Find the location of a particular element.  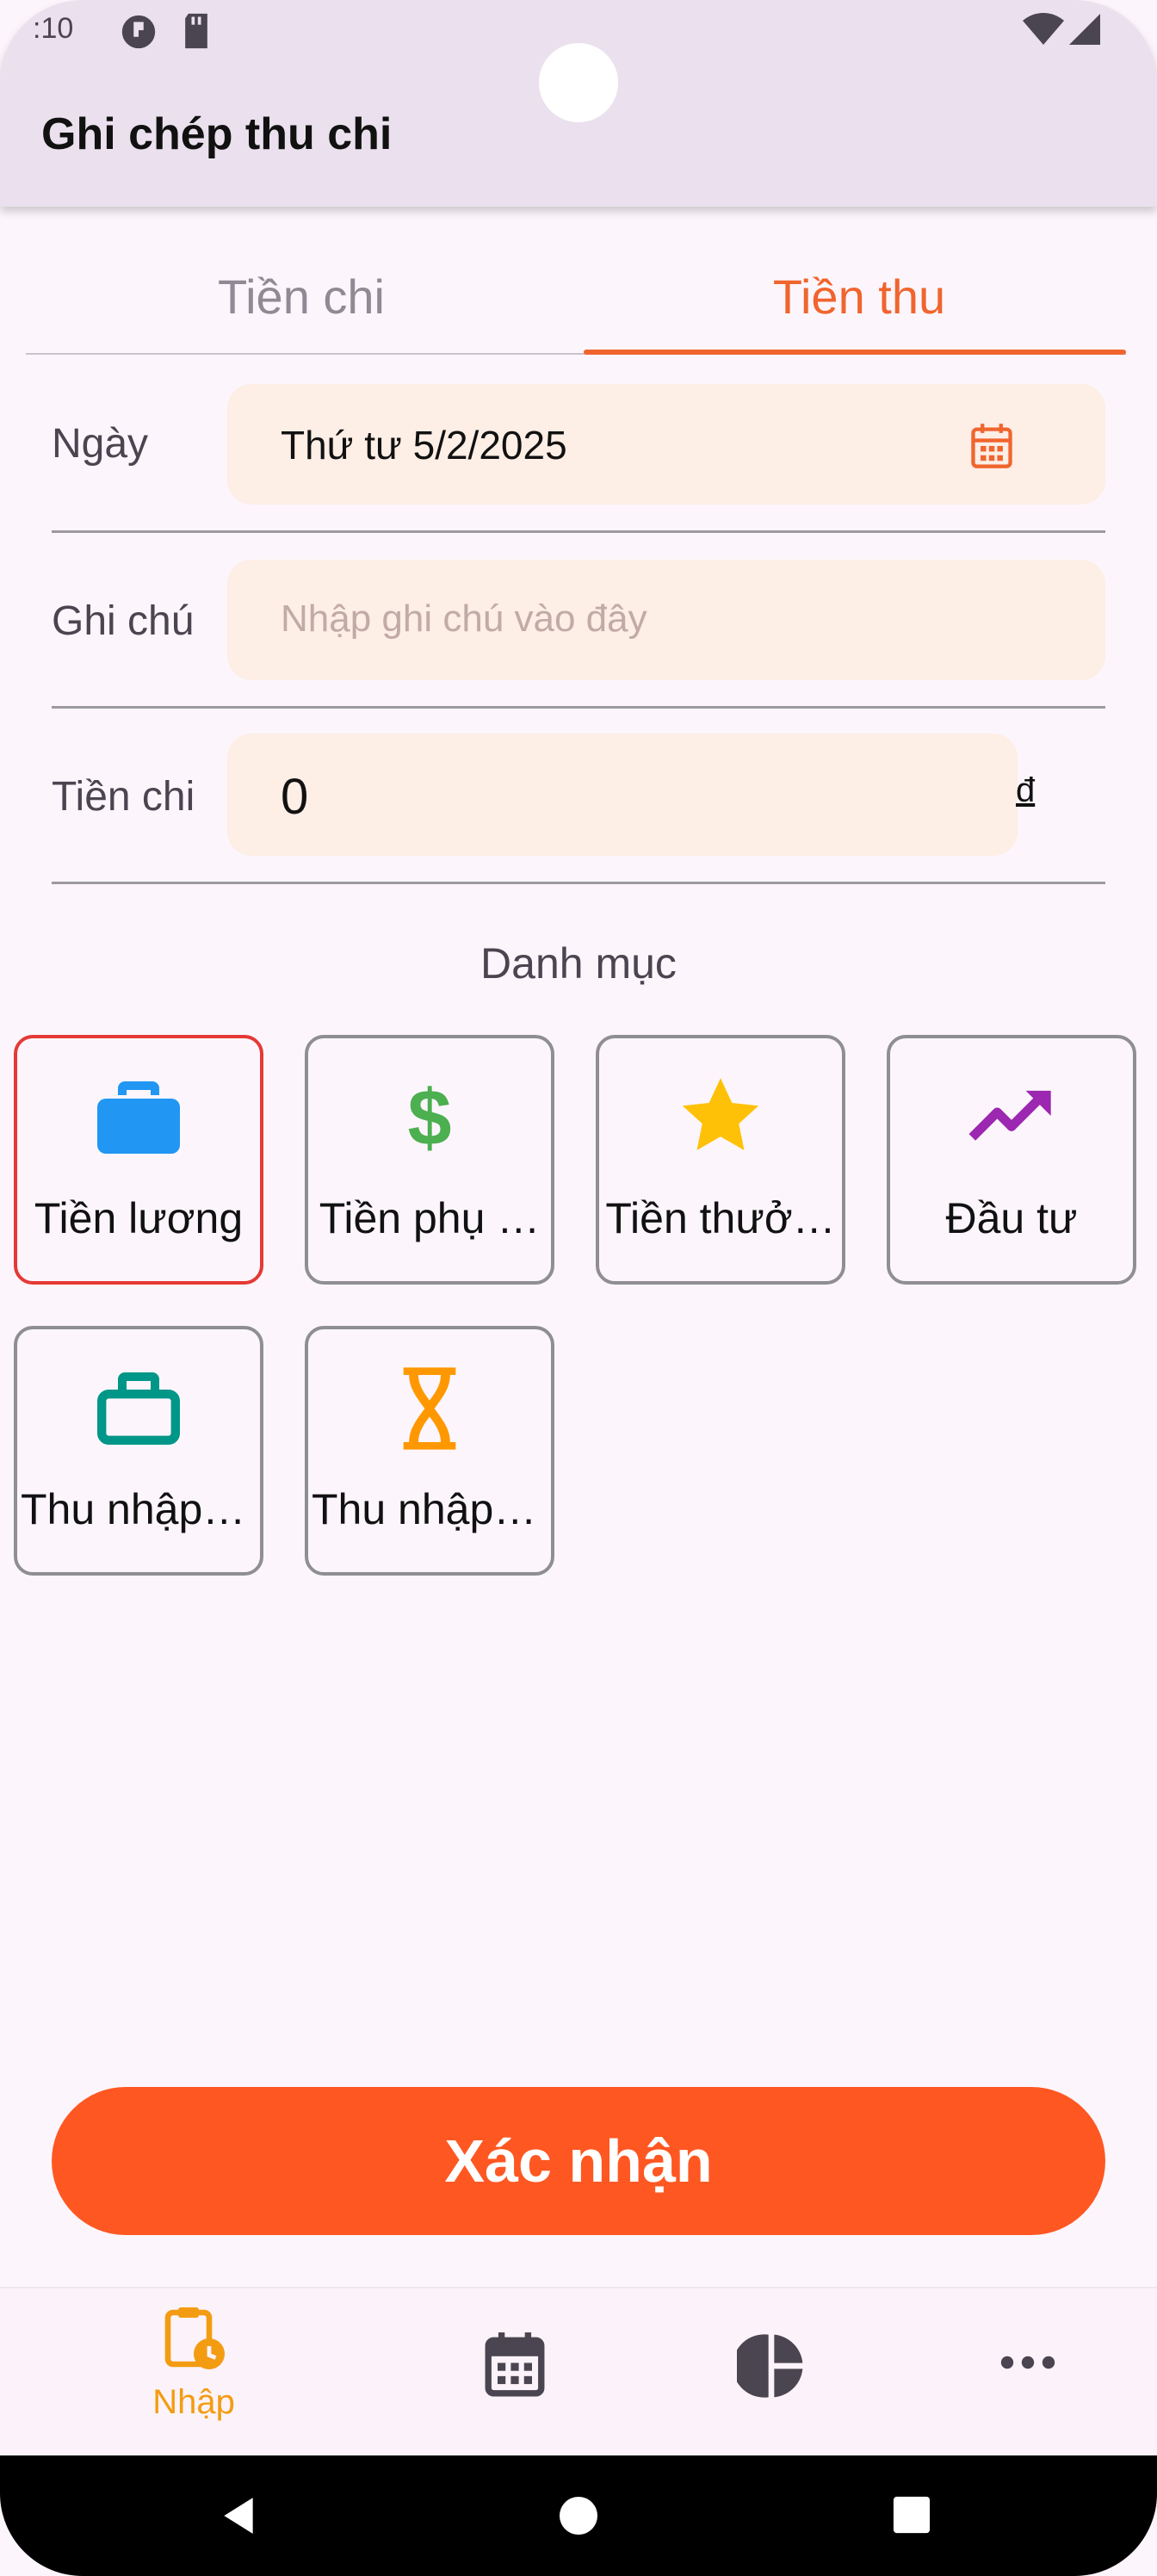

back-icon is located at coordinates (239, 2515).